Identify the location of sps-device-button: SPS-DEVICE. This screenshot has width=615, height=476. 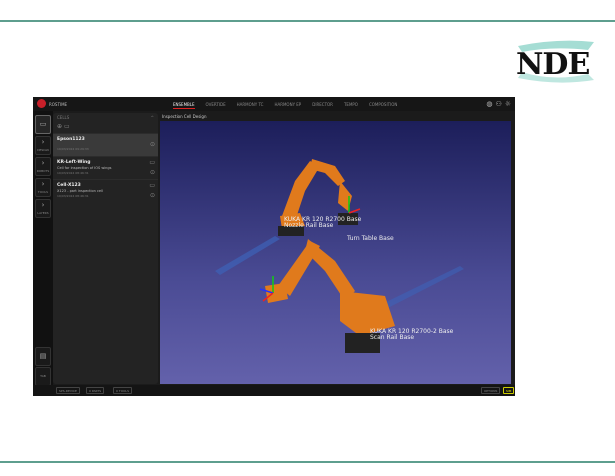
(68, 390).